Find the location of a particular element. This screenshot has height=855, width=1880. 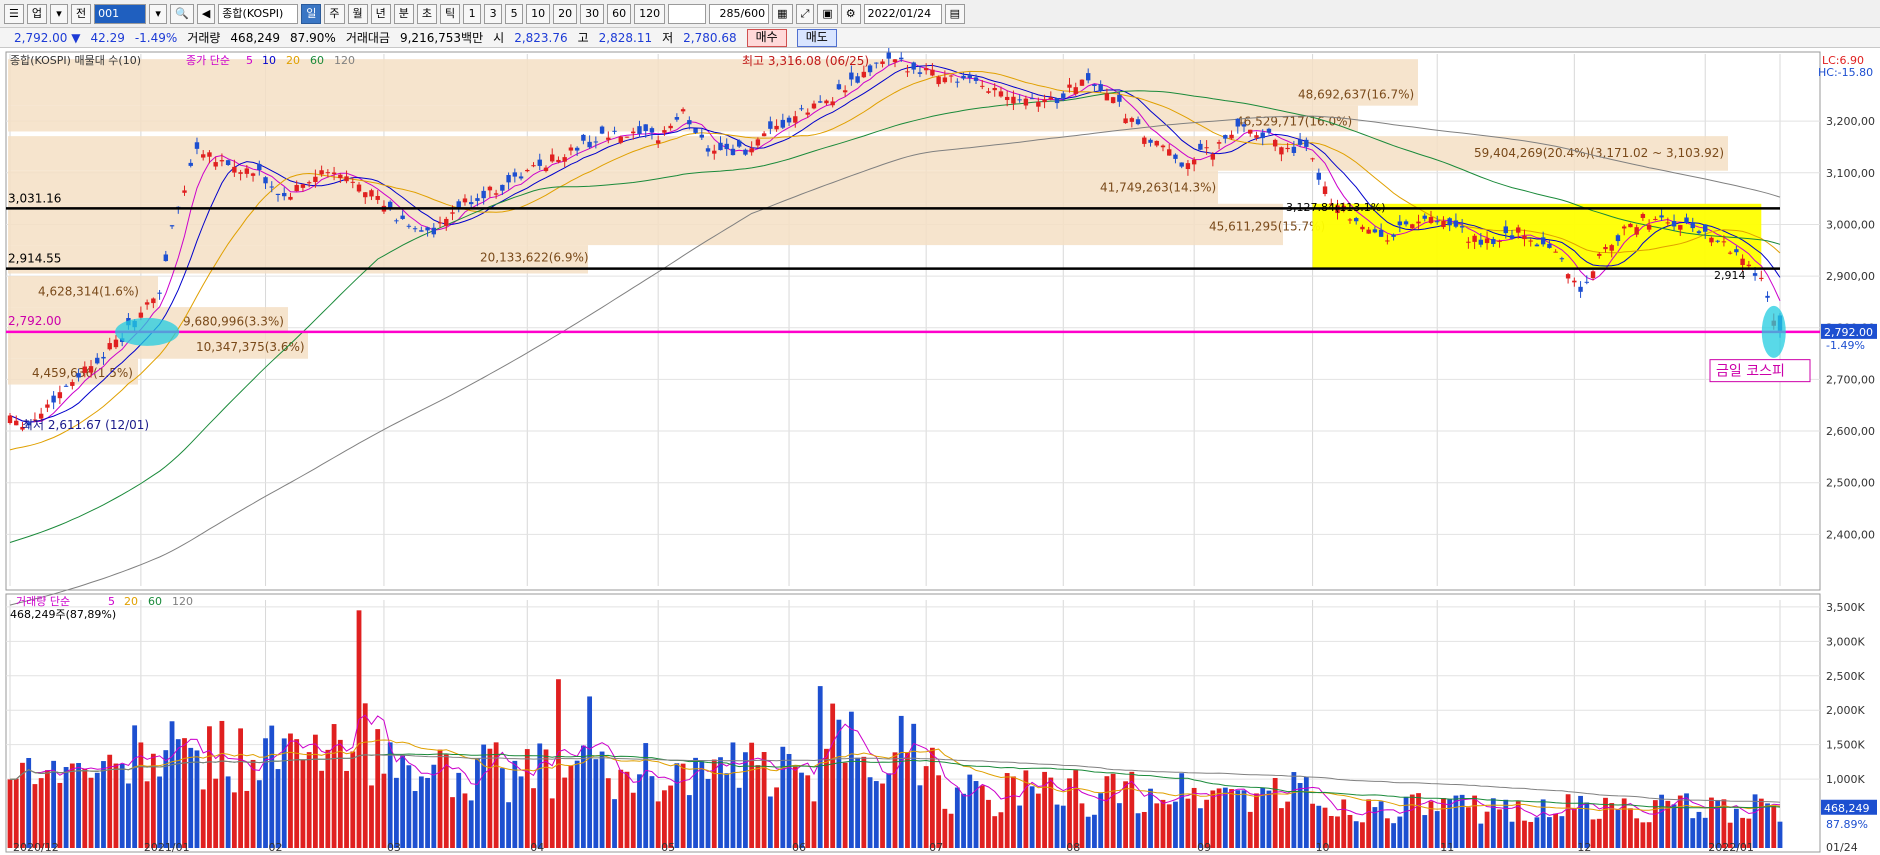

period-day: 일 is located at coordinates (311, 13).